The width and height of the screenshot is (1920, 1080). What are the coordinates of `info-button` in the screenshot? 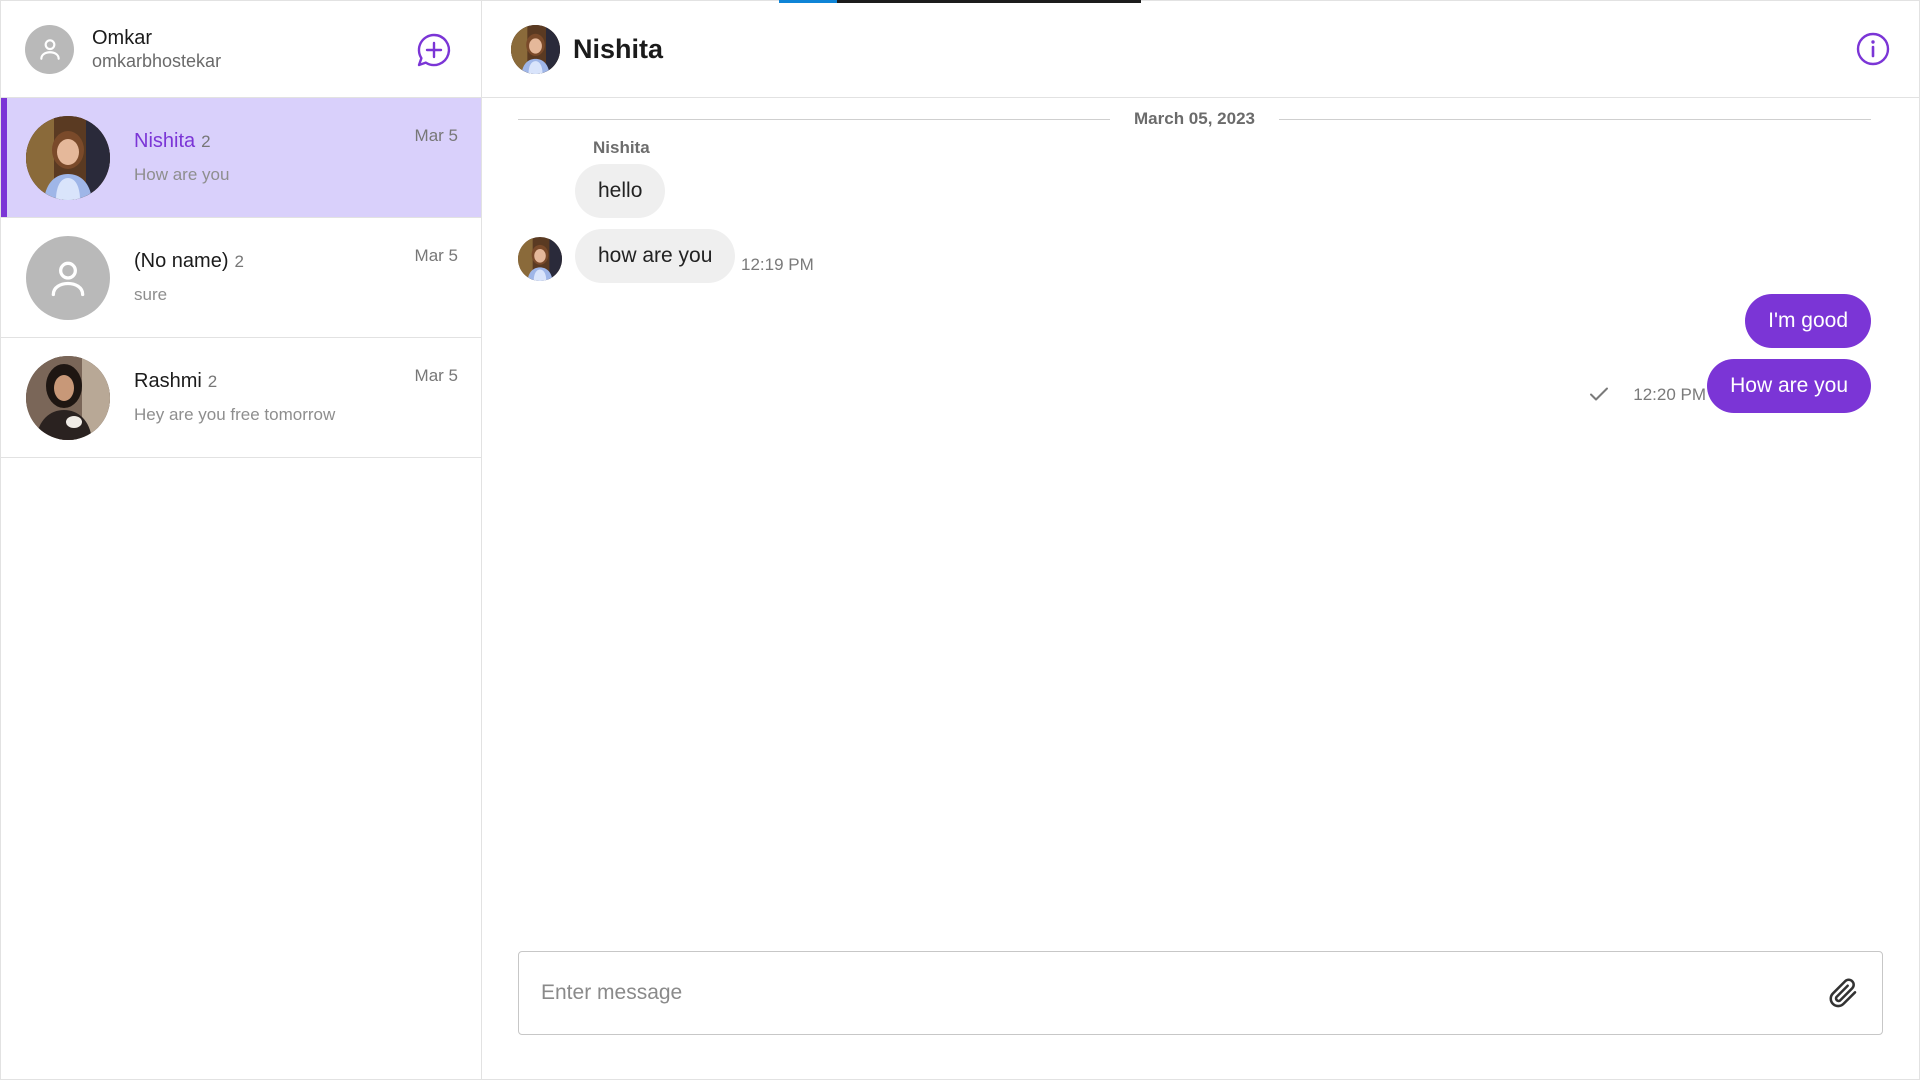 It's located at (1873, 49).